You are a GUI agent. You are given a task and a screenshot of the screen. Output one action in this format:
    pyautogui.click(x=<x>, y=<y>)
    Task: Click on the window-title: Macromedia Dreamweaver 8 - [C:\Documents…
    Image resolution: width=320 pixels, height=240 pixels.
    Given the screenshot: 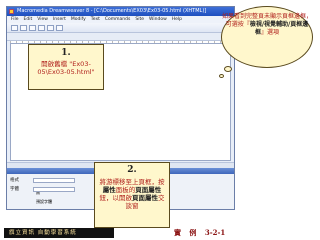 What is the action you would take?
    pyautogui.click(x=112, y=11)
    